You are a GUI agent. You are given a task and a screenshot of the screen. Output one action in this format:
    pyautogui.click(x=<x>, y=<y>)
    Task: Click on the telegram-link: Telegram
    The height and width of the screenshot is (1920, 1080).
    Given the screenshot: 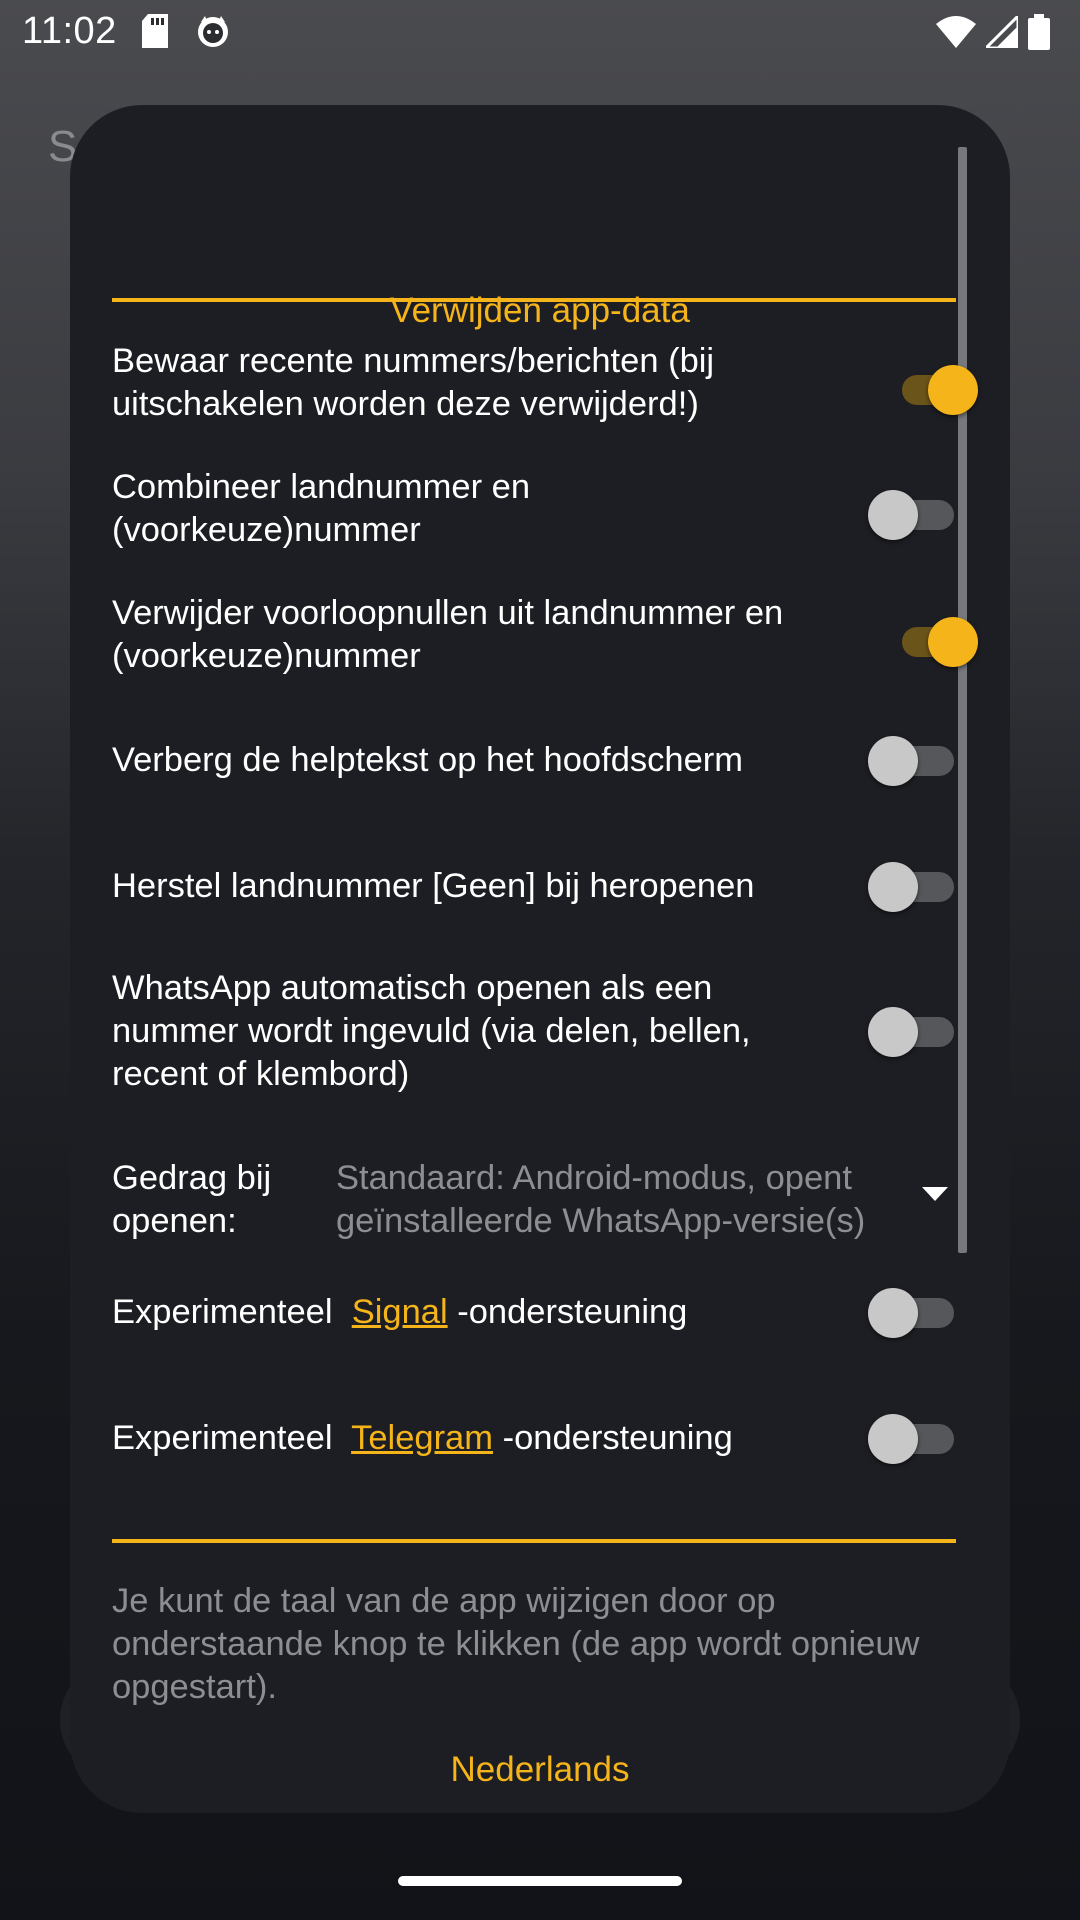 What is the action you would take?
    pyautogui.click(x=422, y=1438)
    